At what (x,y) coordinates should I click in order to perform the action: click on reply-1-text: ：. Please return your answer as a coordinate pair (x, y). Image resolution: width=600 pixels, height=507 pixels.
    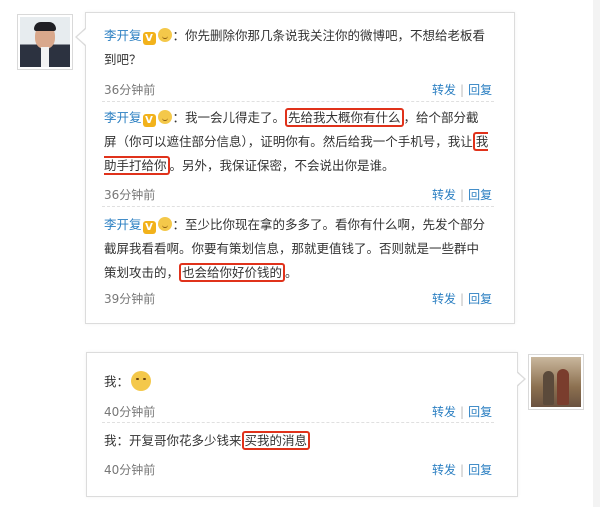
    Looking at the image, I should click on (123, 381).